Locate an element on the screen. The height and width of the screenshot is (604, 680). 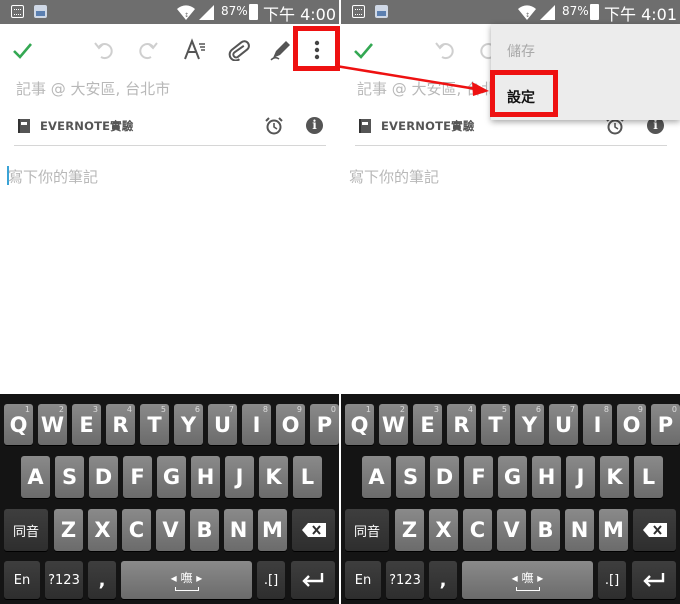
key-label: M is located at coordinates (272, 530).